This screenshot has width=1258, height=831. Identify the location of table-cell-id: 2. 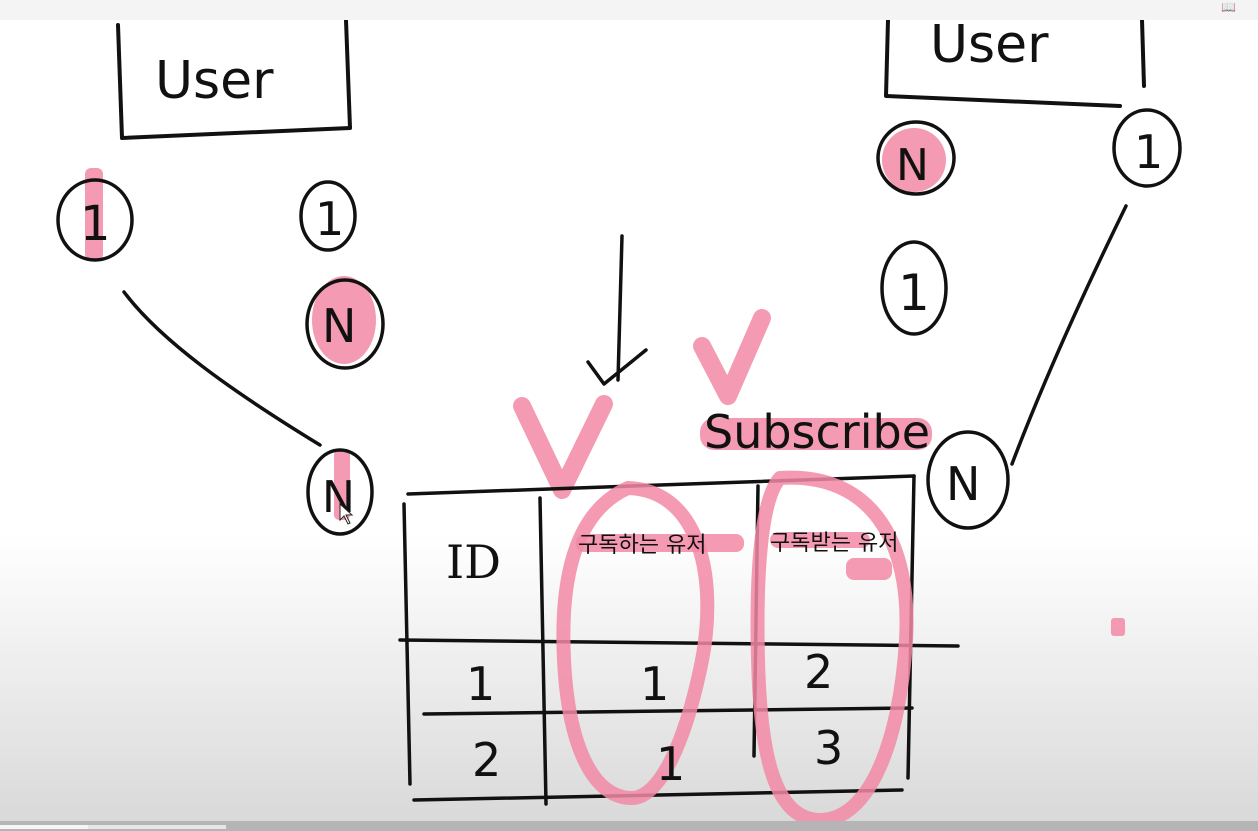
(486, 760).